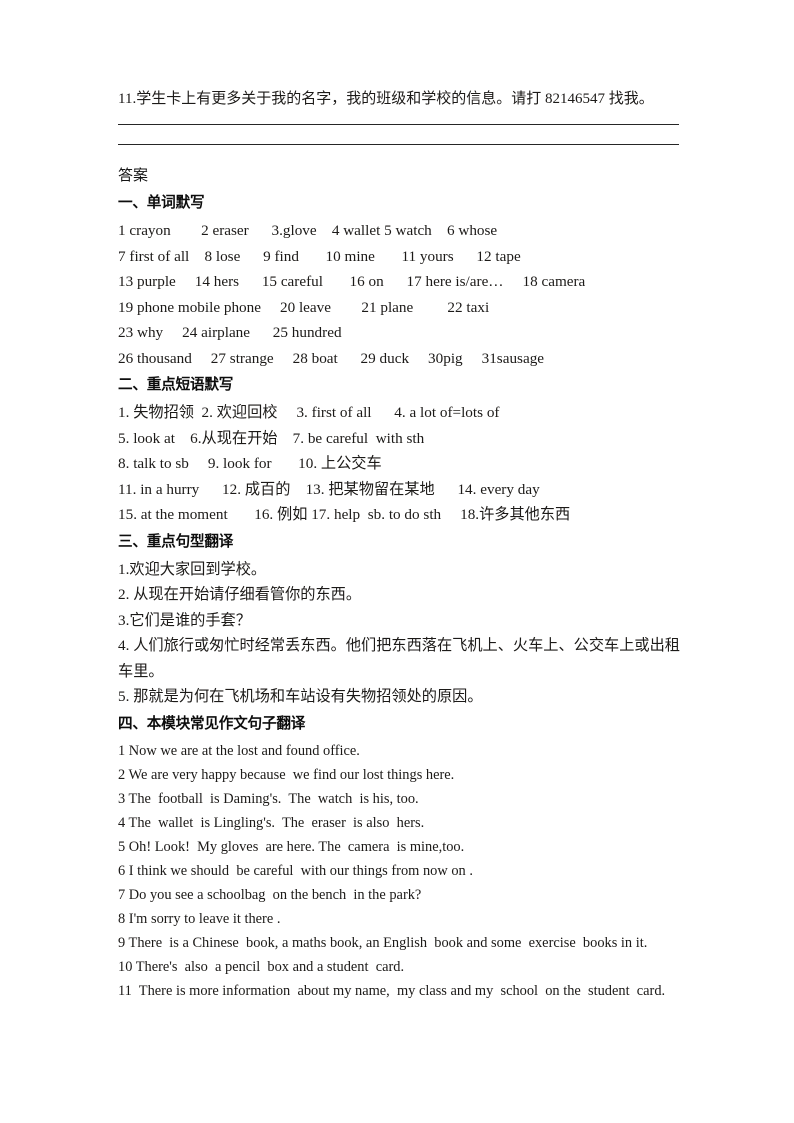 This screenshot has width=794, height=1123. Describe the element at coordinates (199, 918) in the screenshot. I see `text-line: 8 I'm sorry to leave it there .` at that location.